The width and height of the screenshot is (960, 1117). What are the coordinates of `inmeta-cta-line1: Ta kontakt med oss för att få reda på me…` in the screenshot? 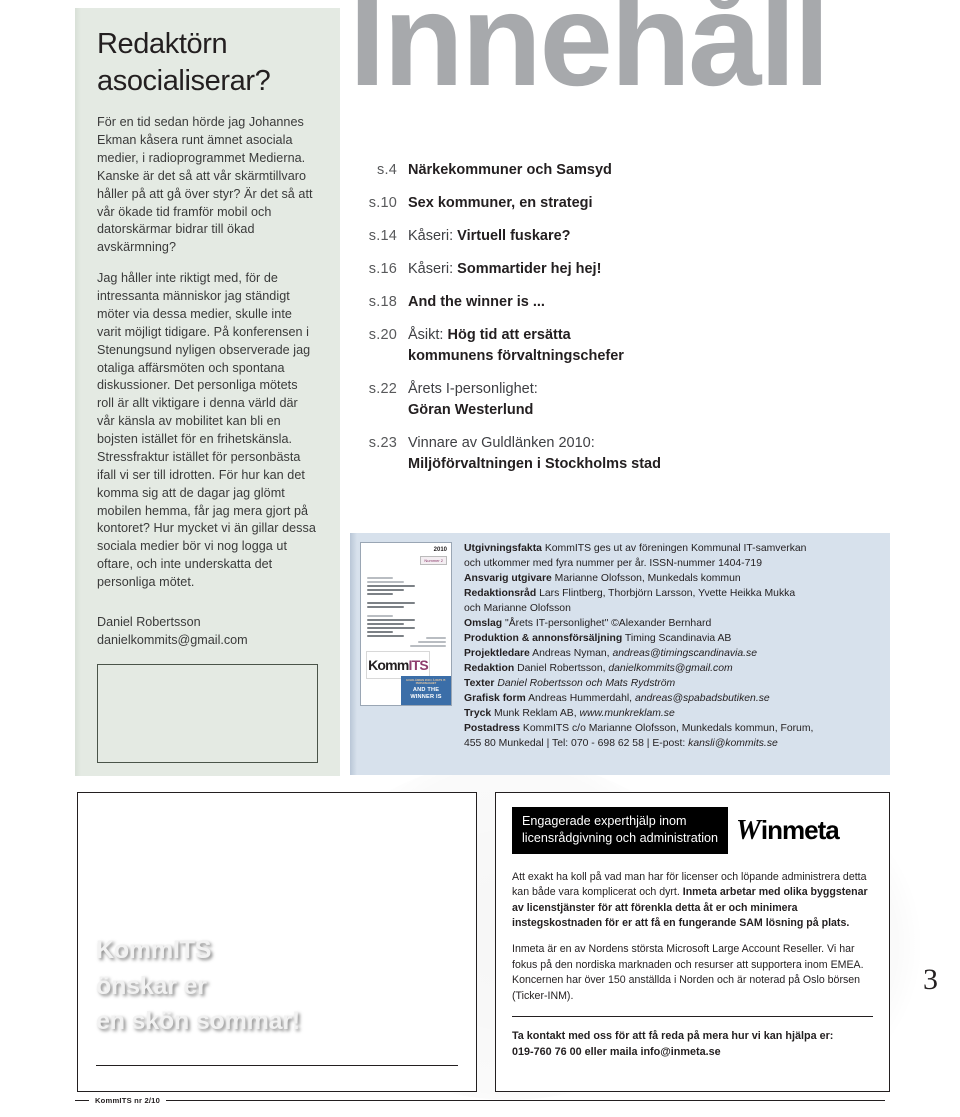 It's located at (673, 1035).